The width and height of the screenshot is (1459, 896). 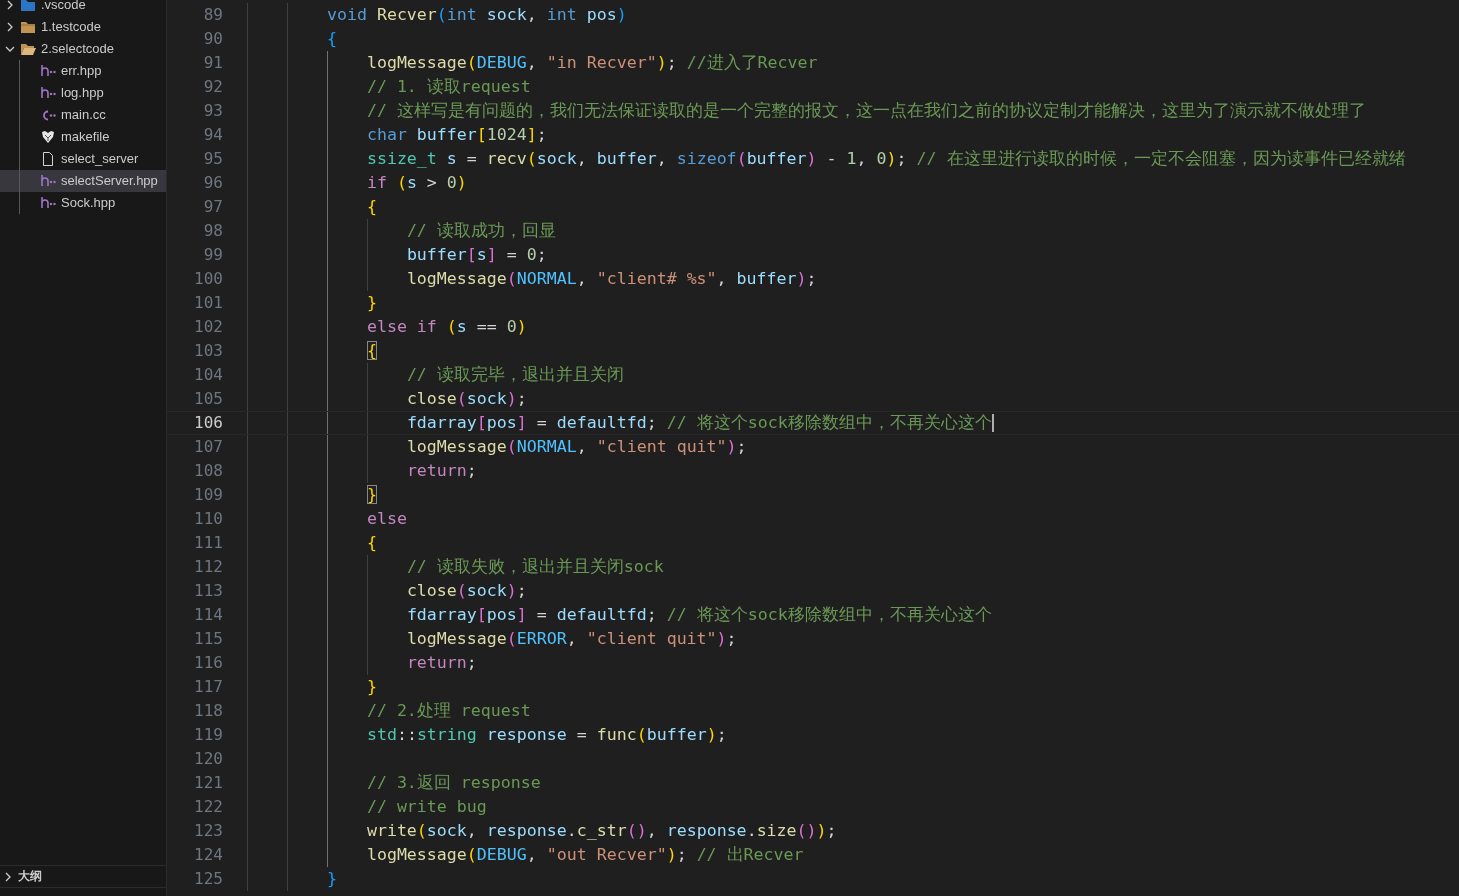 I want to click on tree-item: main.cc, so click(x=83, y=115).